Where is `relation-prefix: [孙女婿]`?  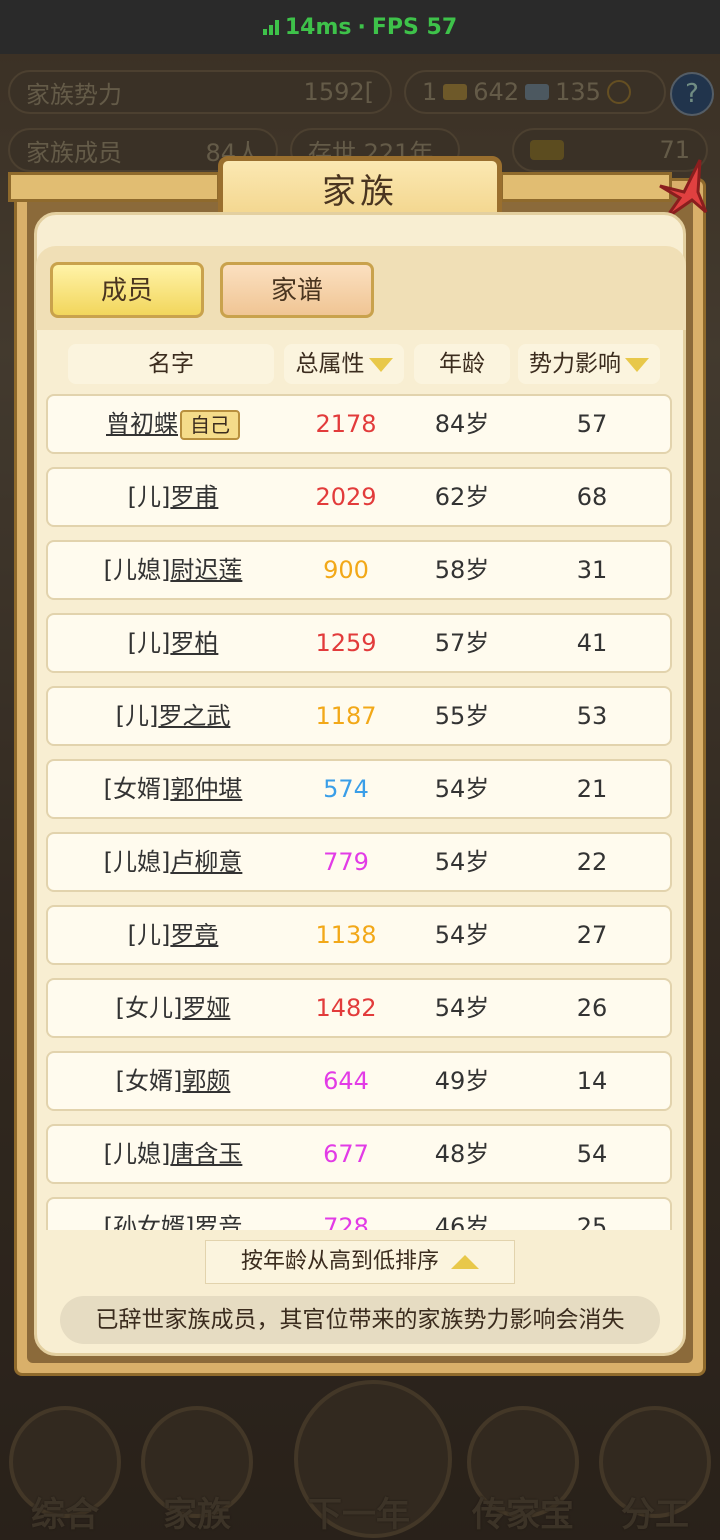
relation-prefix: [孙女婿] is located at coordinates (149, 1221).